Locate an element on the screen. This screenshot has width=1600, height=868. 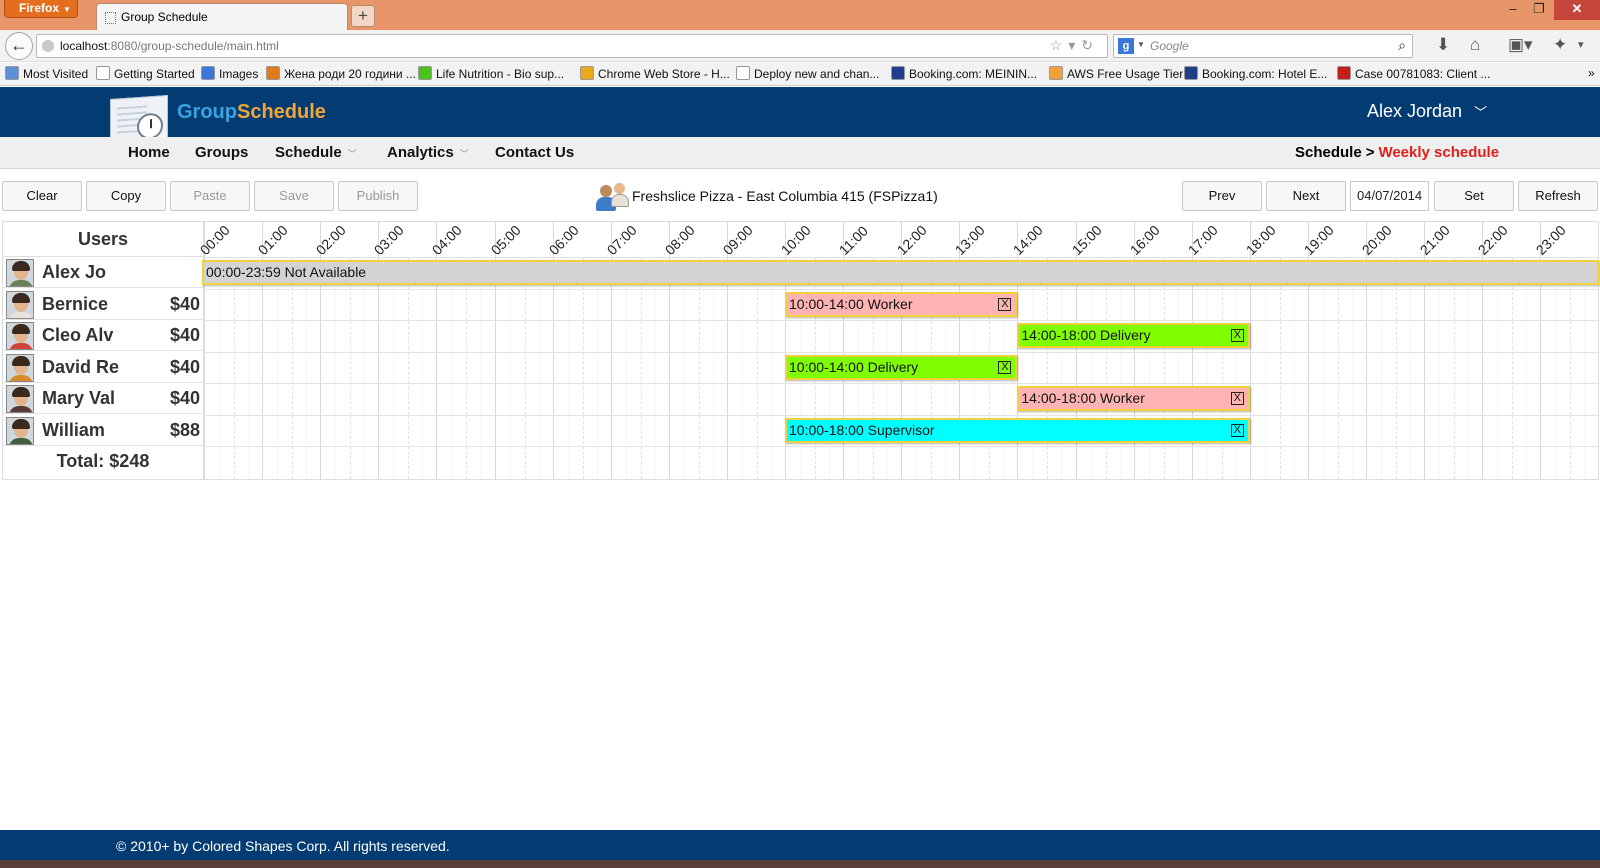
chevron-down-icon: ﹀ is located at coordinates (352, 154).